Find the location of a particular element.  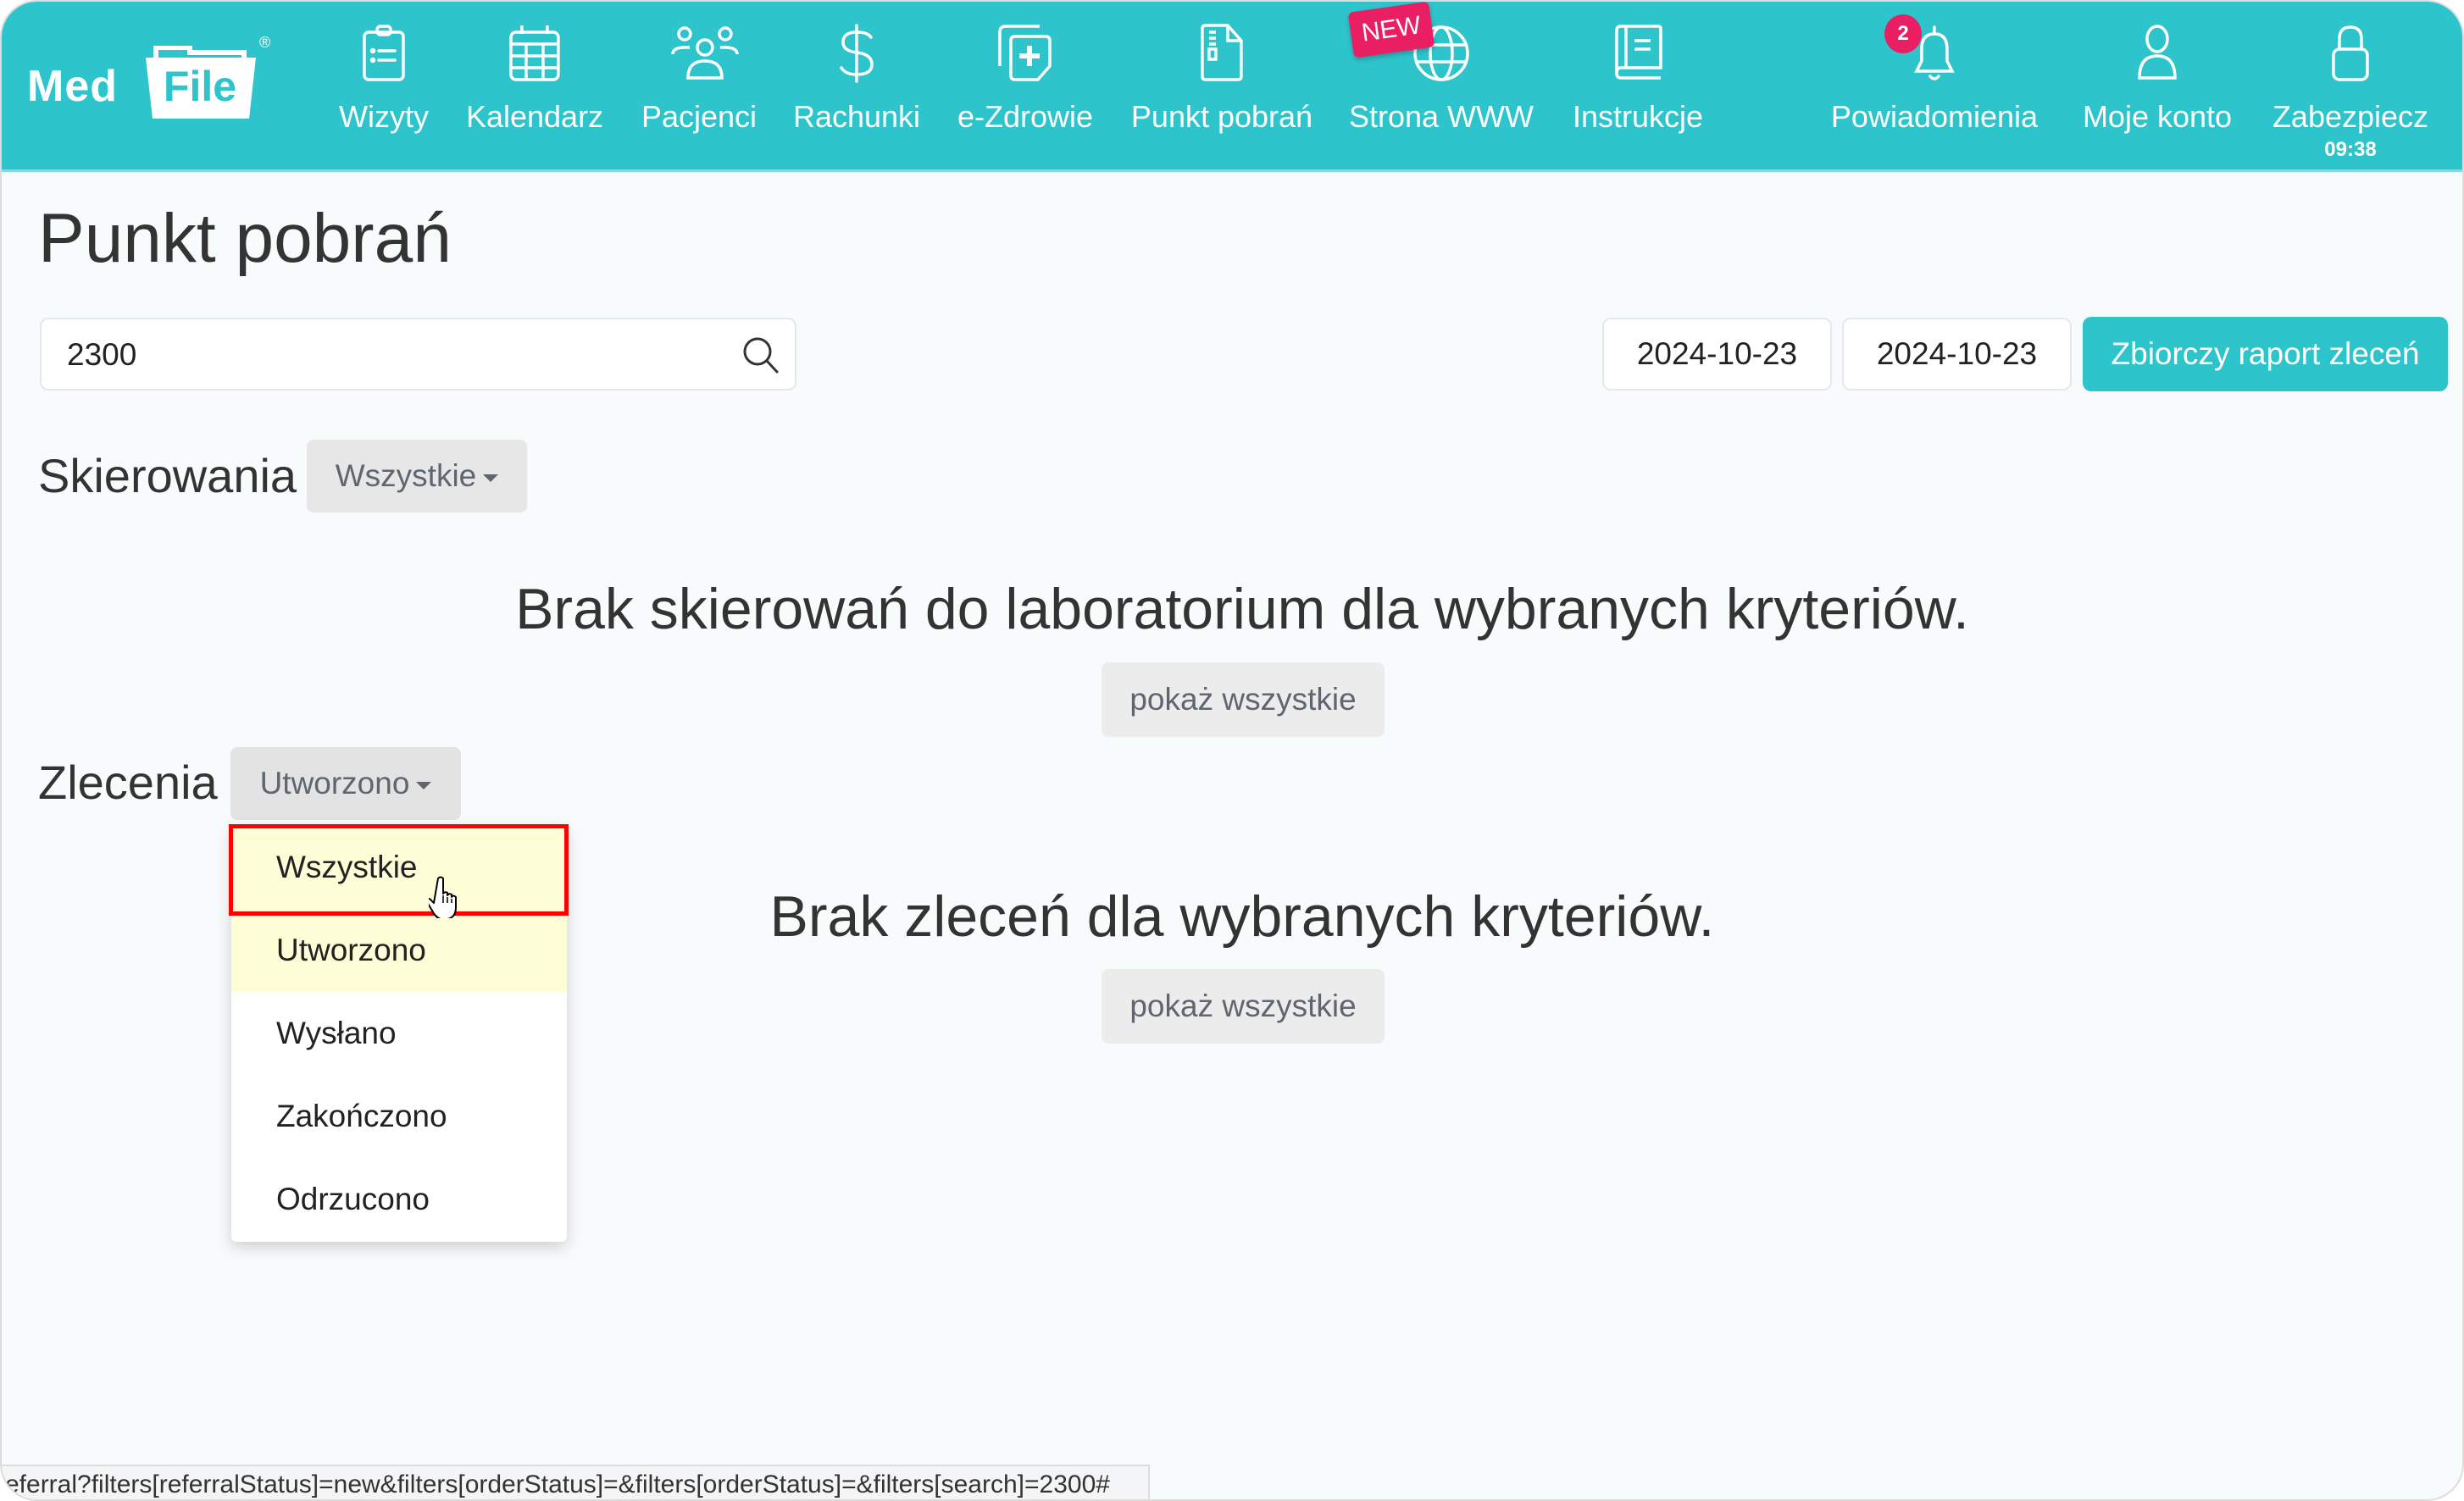

nav-label: Kalendarz is located at coordinates (535, 116).